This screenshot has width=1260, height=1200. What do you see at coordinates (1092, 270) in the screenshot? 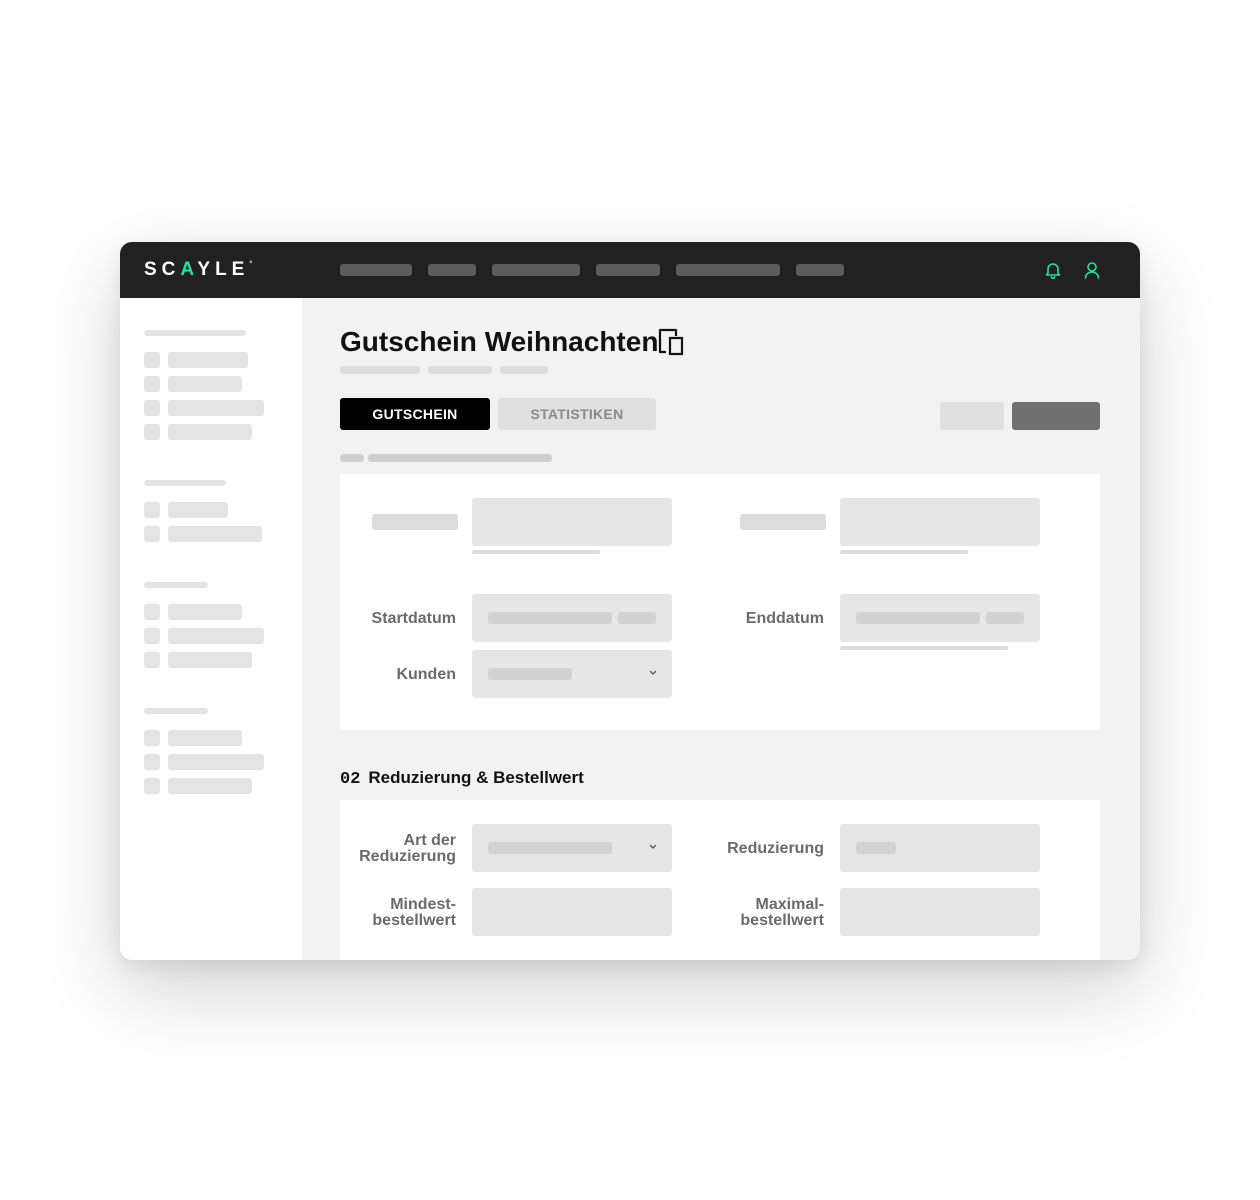
I see `user-icon` at bounding box center [1092, 270].